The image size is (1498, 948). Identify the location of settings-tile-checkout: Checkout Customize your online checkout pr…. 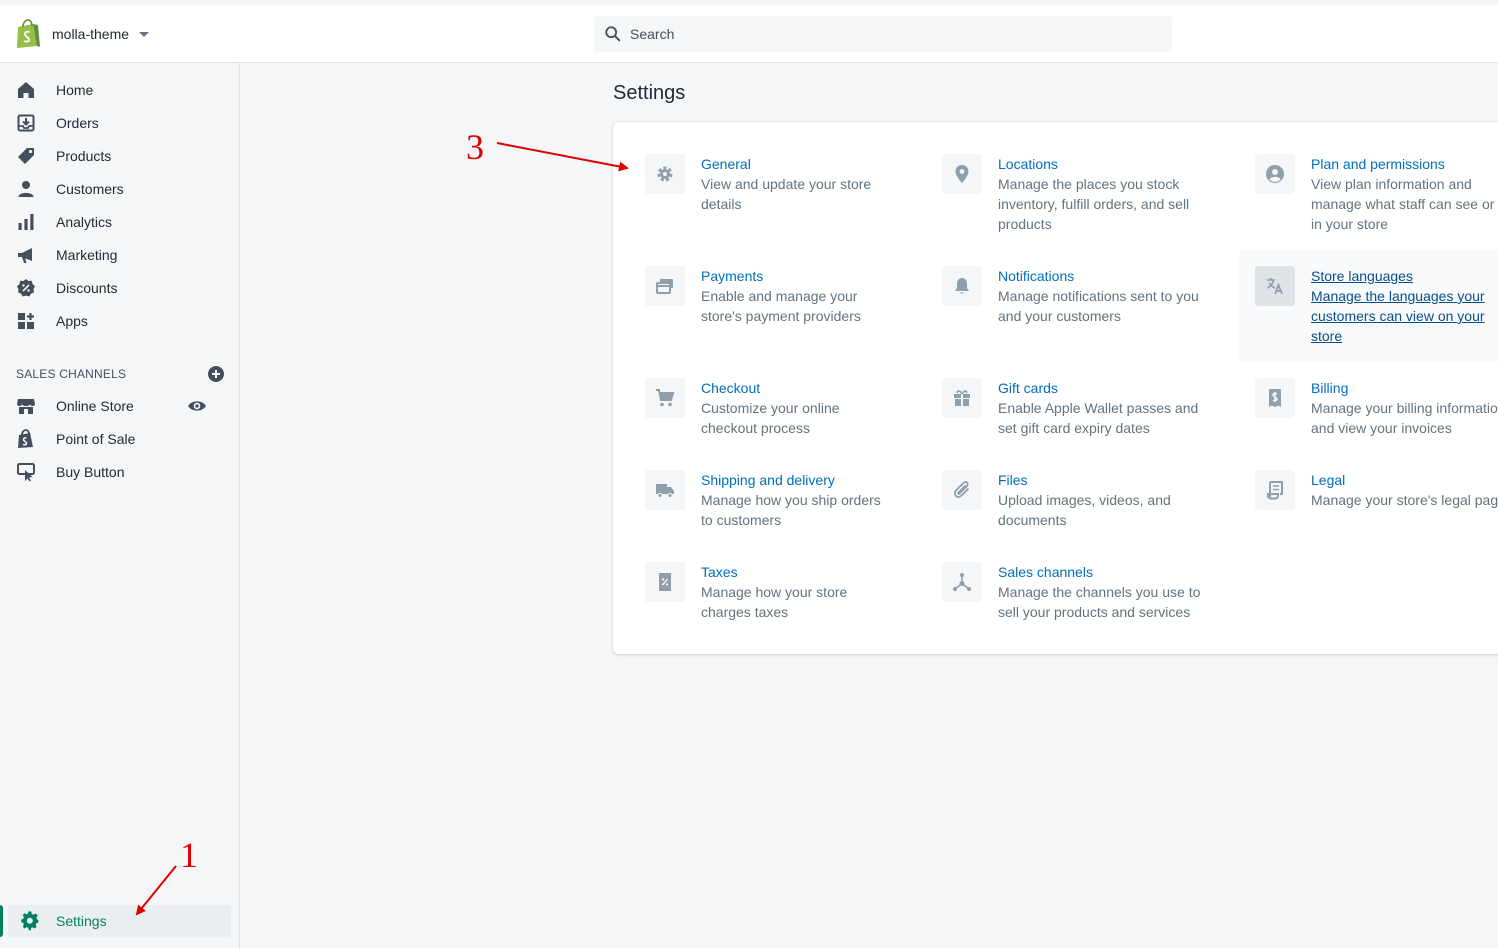
(790, 408).